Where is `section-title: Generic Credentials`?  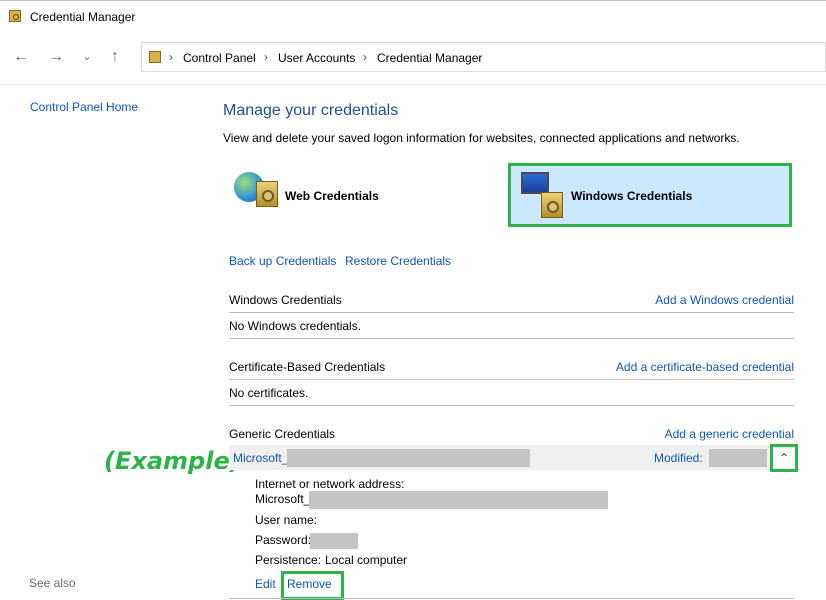 section-title: Generic Credentials is located at coordinates (282, 434).